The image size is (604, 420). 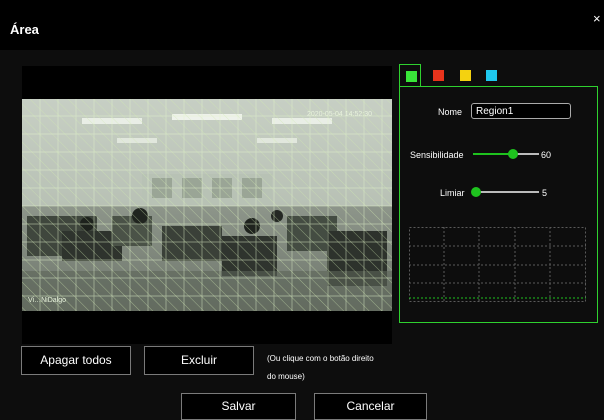 What do you see at coordinates (521, 111) in the screenshot?
I see `region-name-input` at bounding box center [521, 111].